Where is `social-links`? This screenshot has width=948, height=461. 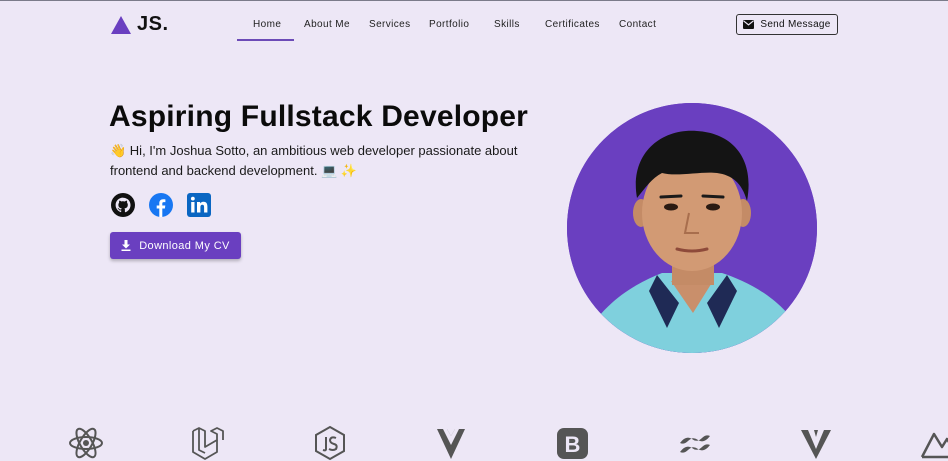
social-links is located at coordinates (161, 205).